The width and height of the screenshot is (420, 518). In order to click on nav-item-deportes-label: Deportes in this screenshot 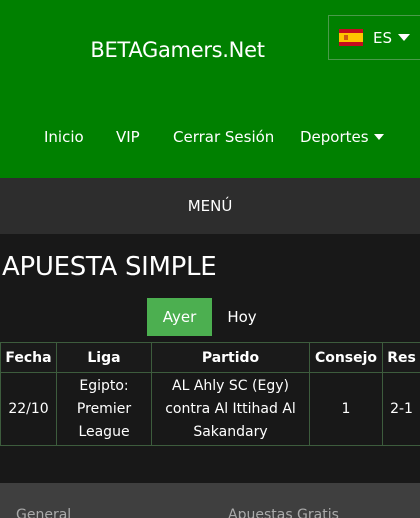, I will do `click(334, 137)`.